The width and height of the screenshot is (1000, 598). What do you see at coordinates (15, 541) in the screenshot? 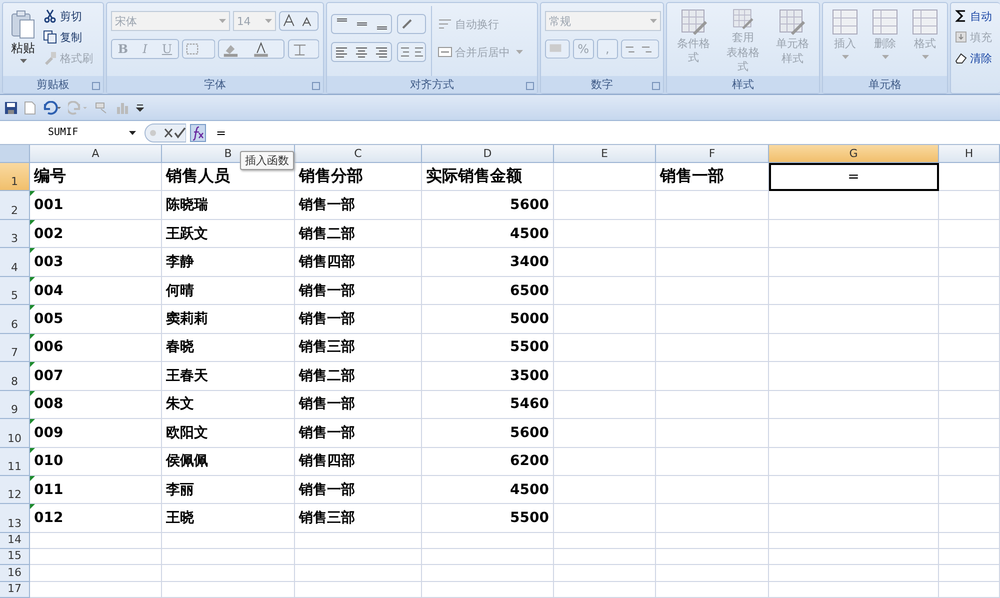
I see `row-header: 14` at bounding box center [15, 541].